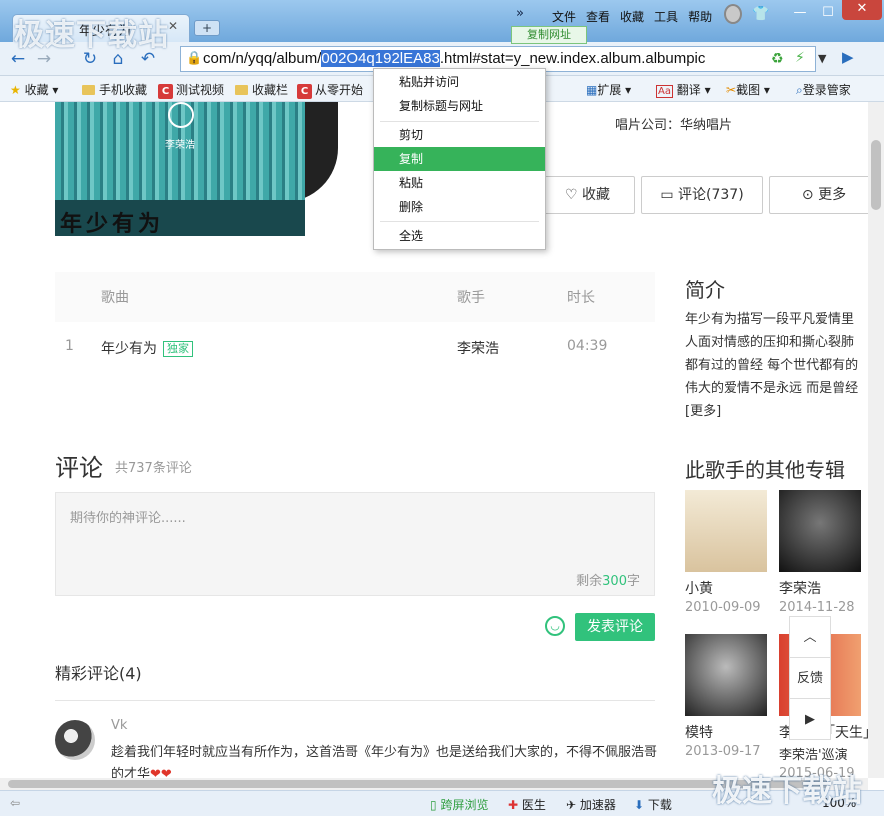 This screenshot has height=816, width=884. Describe the element at coordinates (700, 16) in the screenshot. I see `menu-help: 帮助` at that location.